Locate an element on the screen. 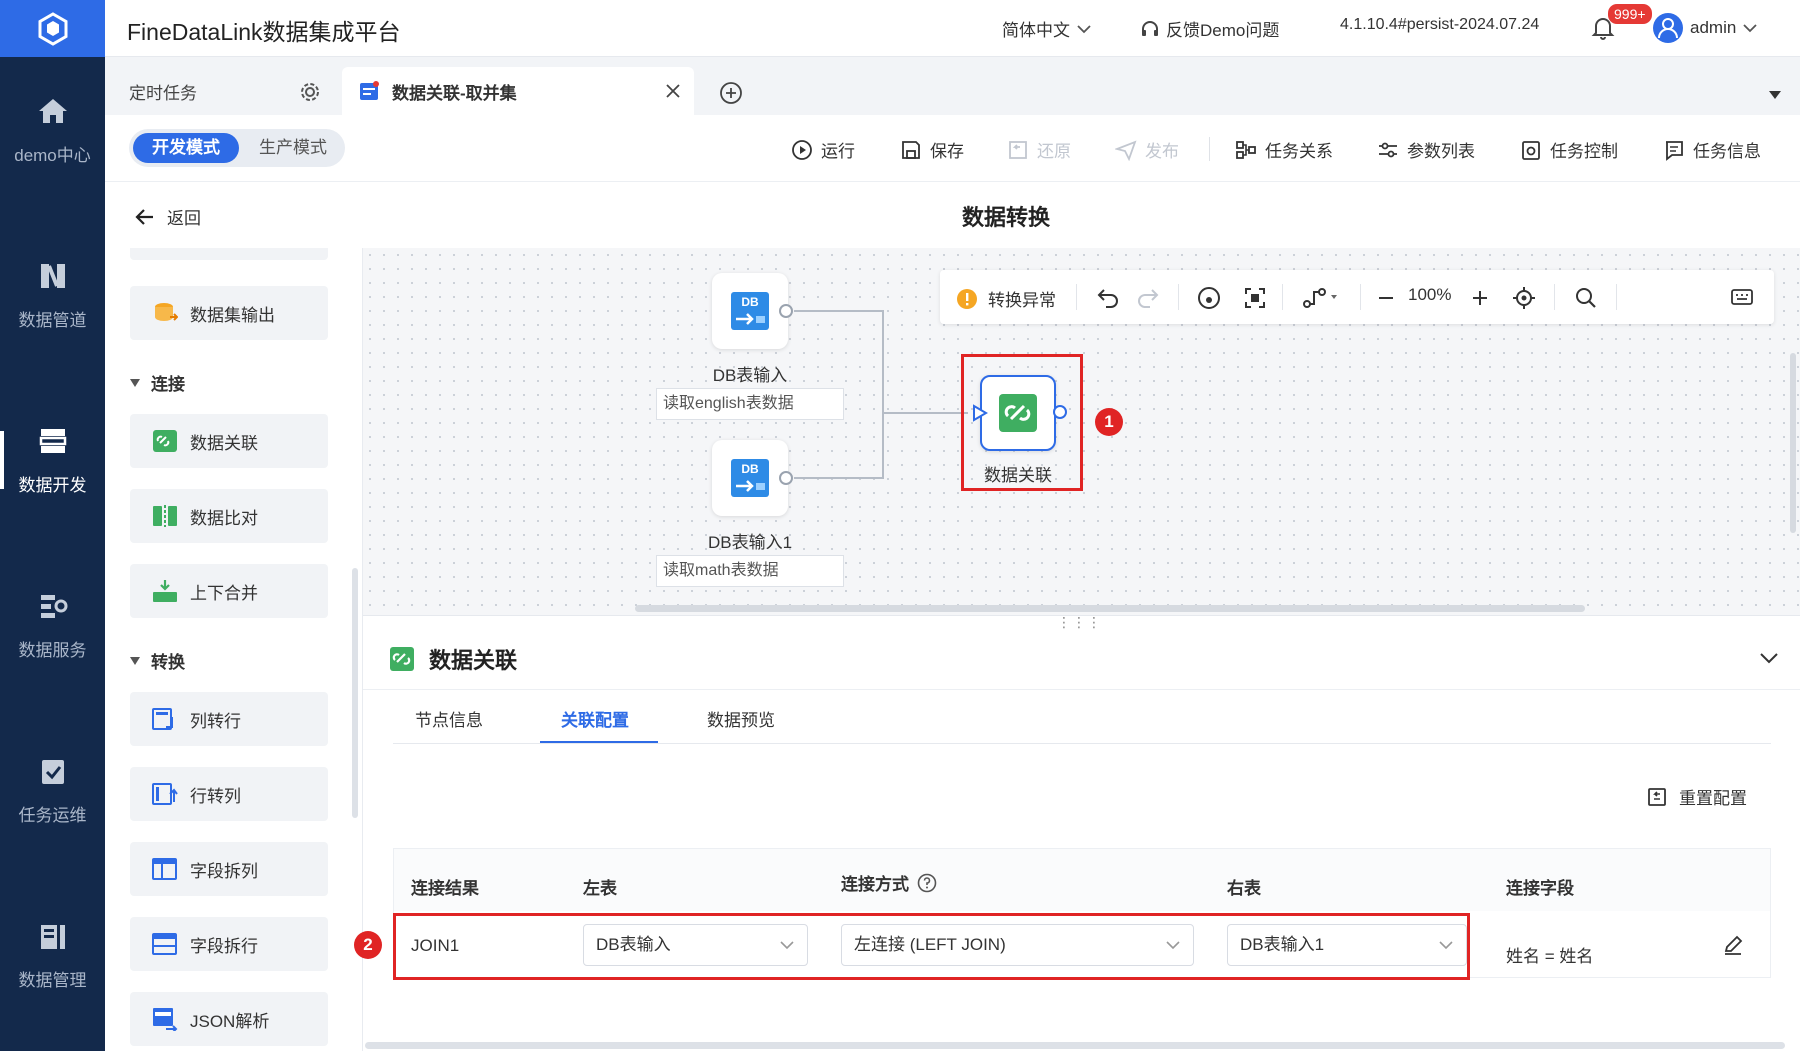 This screenshot has height=1051, width=1800. run-button: 运行 is located at coordinates (823, 149).